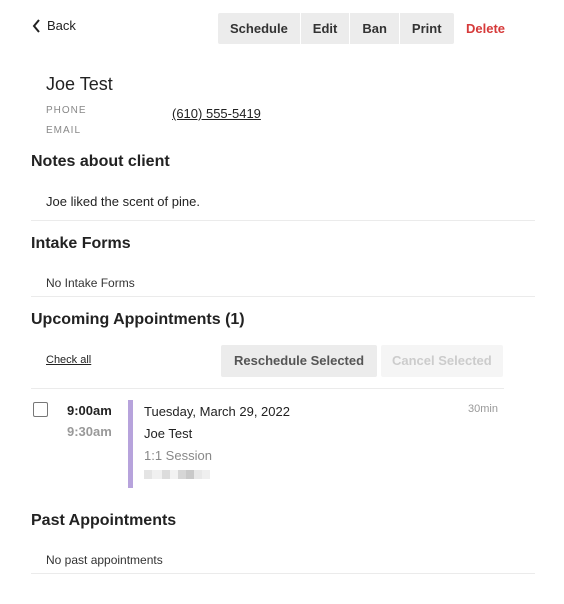 The height and width of the screenshot is (604, 564). Describe the element at coordinates (299, 361) in the screenshot. I see `reschedule-selected-button: Reschedule Selected` at that location.